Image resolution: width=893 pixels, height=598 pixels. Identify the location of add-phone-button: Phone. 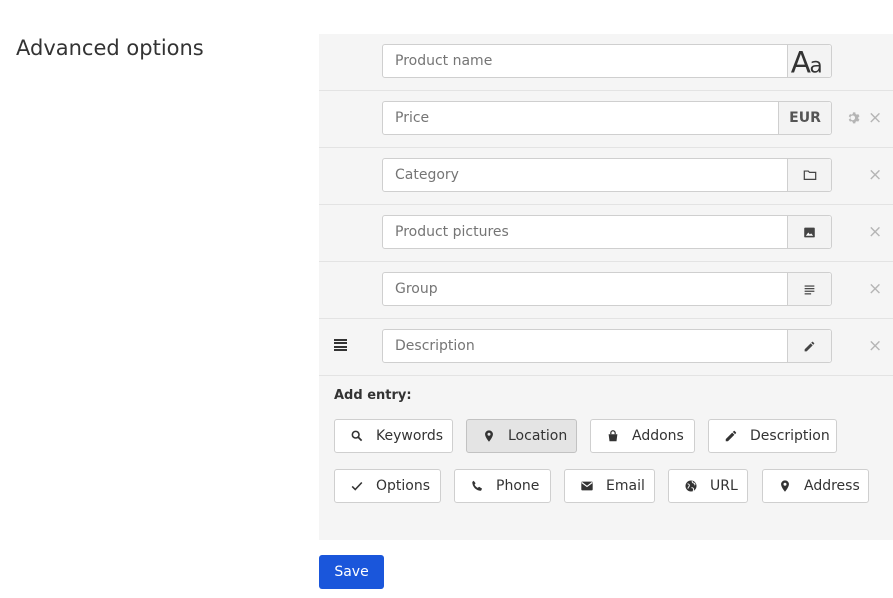
(502, 486).